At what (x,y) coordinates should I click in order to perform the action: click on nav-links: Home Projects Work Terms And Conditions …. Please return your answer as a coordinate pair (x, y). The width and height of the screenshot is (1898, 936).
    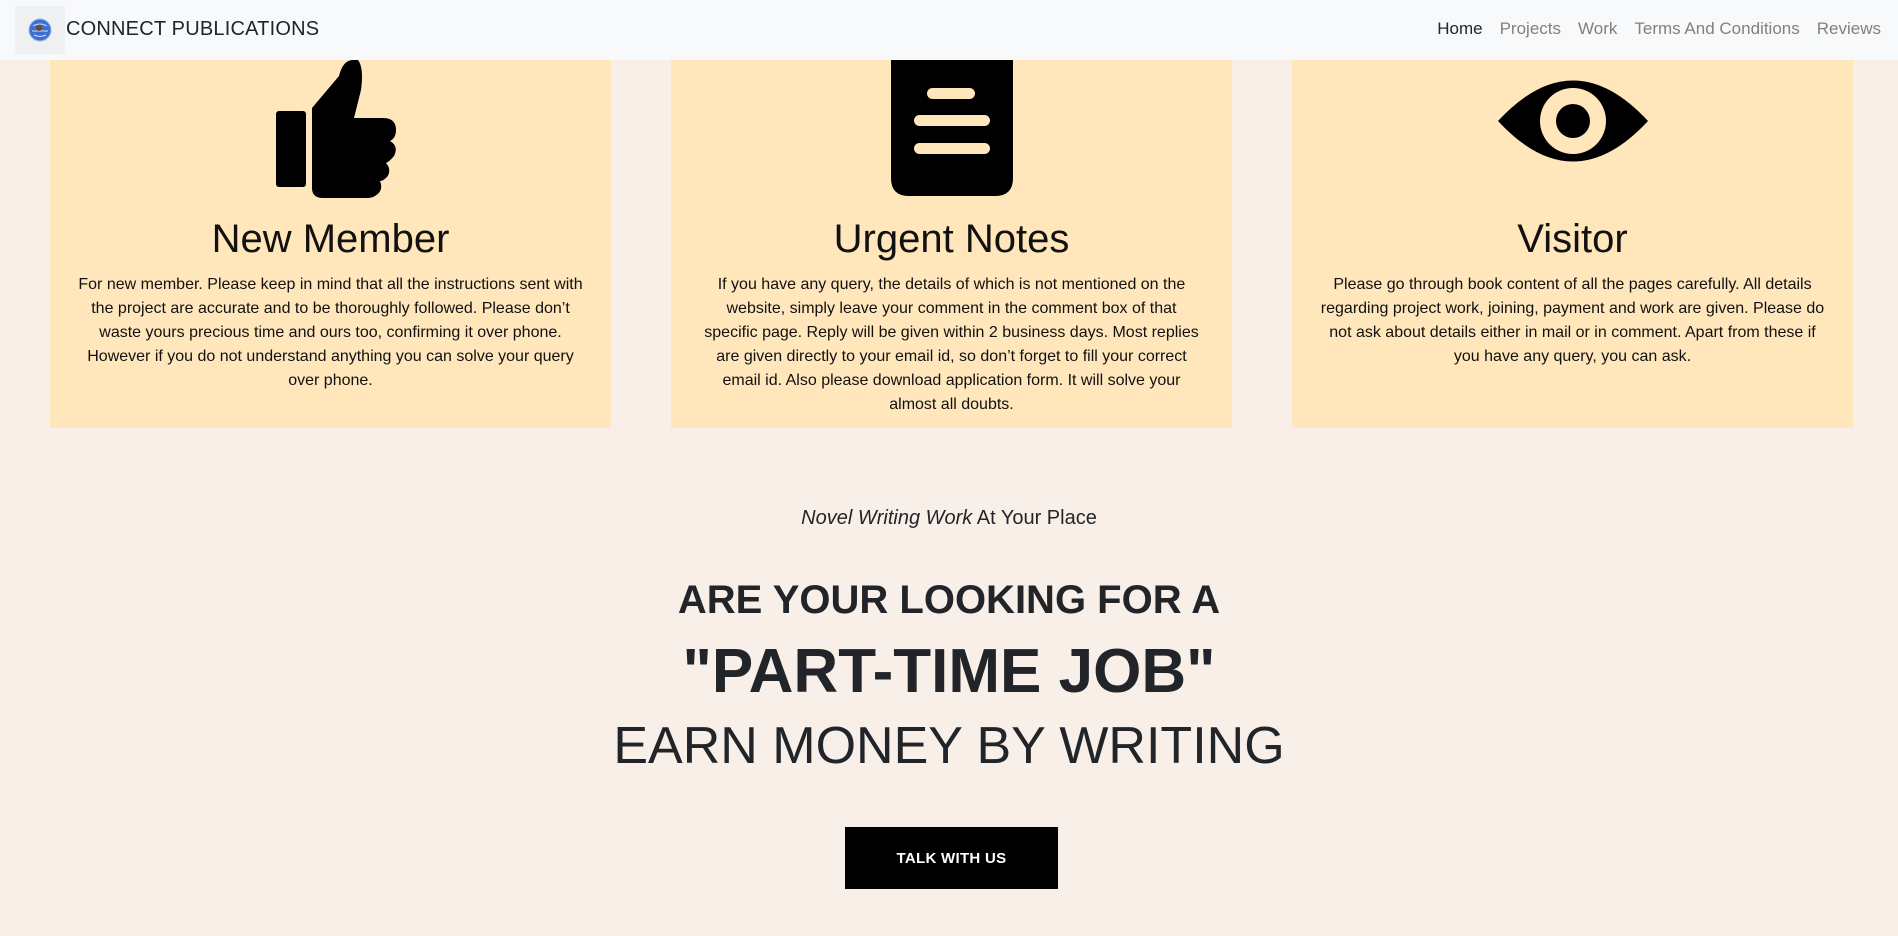
    Looking at the image, I should click on (1650, 29).